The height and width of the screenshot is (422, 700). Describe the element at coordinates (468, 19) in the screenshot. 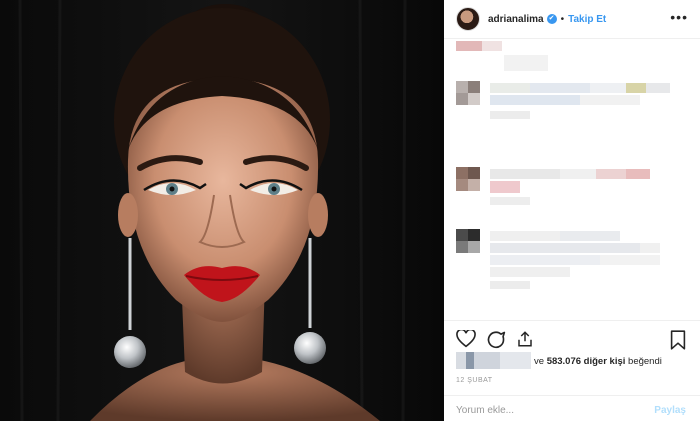

I see `avatar` at that location.